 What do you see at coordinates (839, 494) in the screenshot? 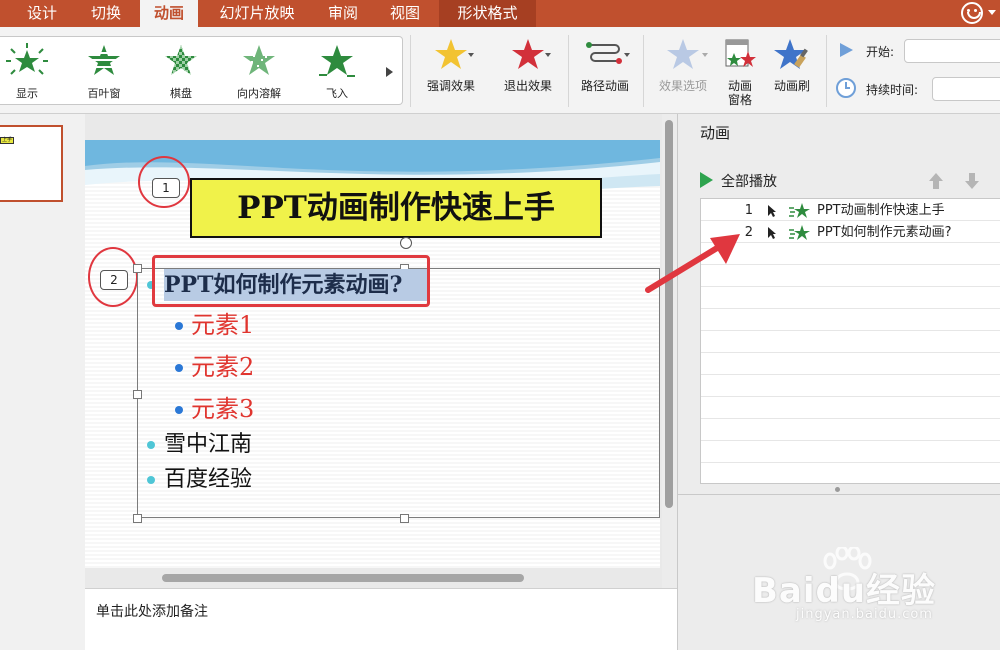
I see `panel-divider` at bounding box center [839, 494].